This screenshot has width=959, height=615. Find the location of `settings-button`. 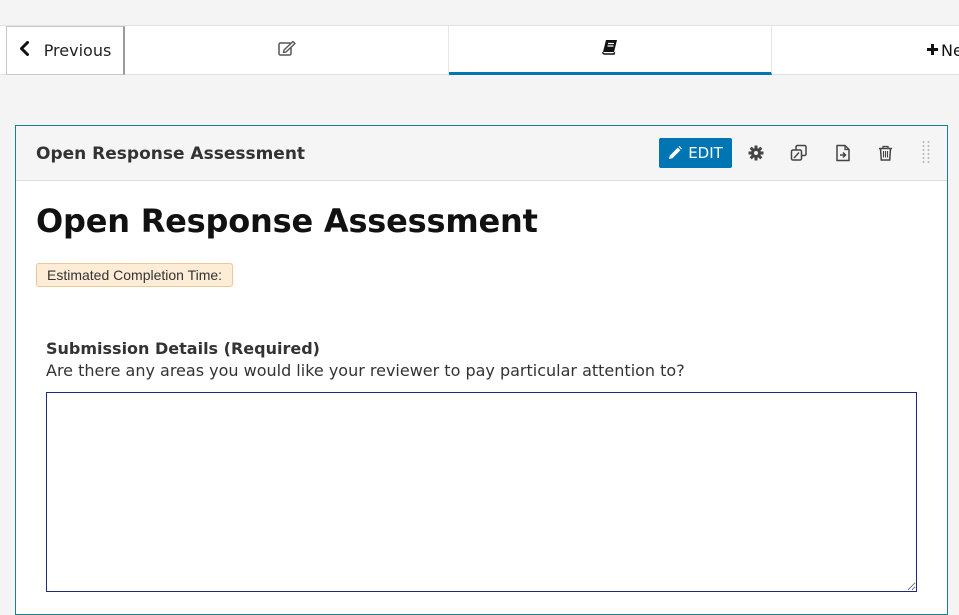

settings-button is located at coordinates (756, 153).